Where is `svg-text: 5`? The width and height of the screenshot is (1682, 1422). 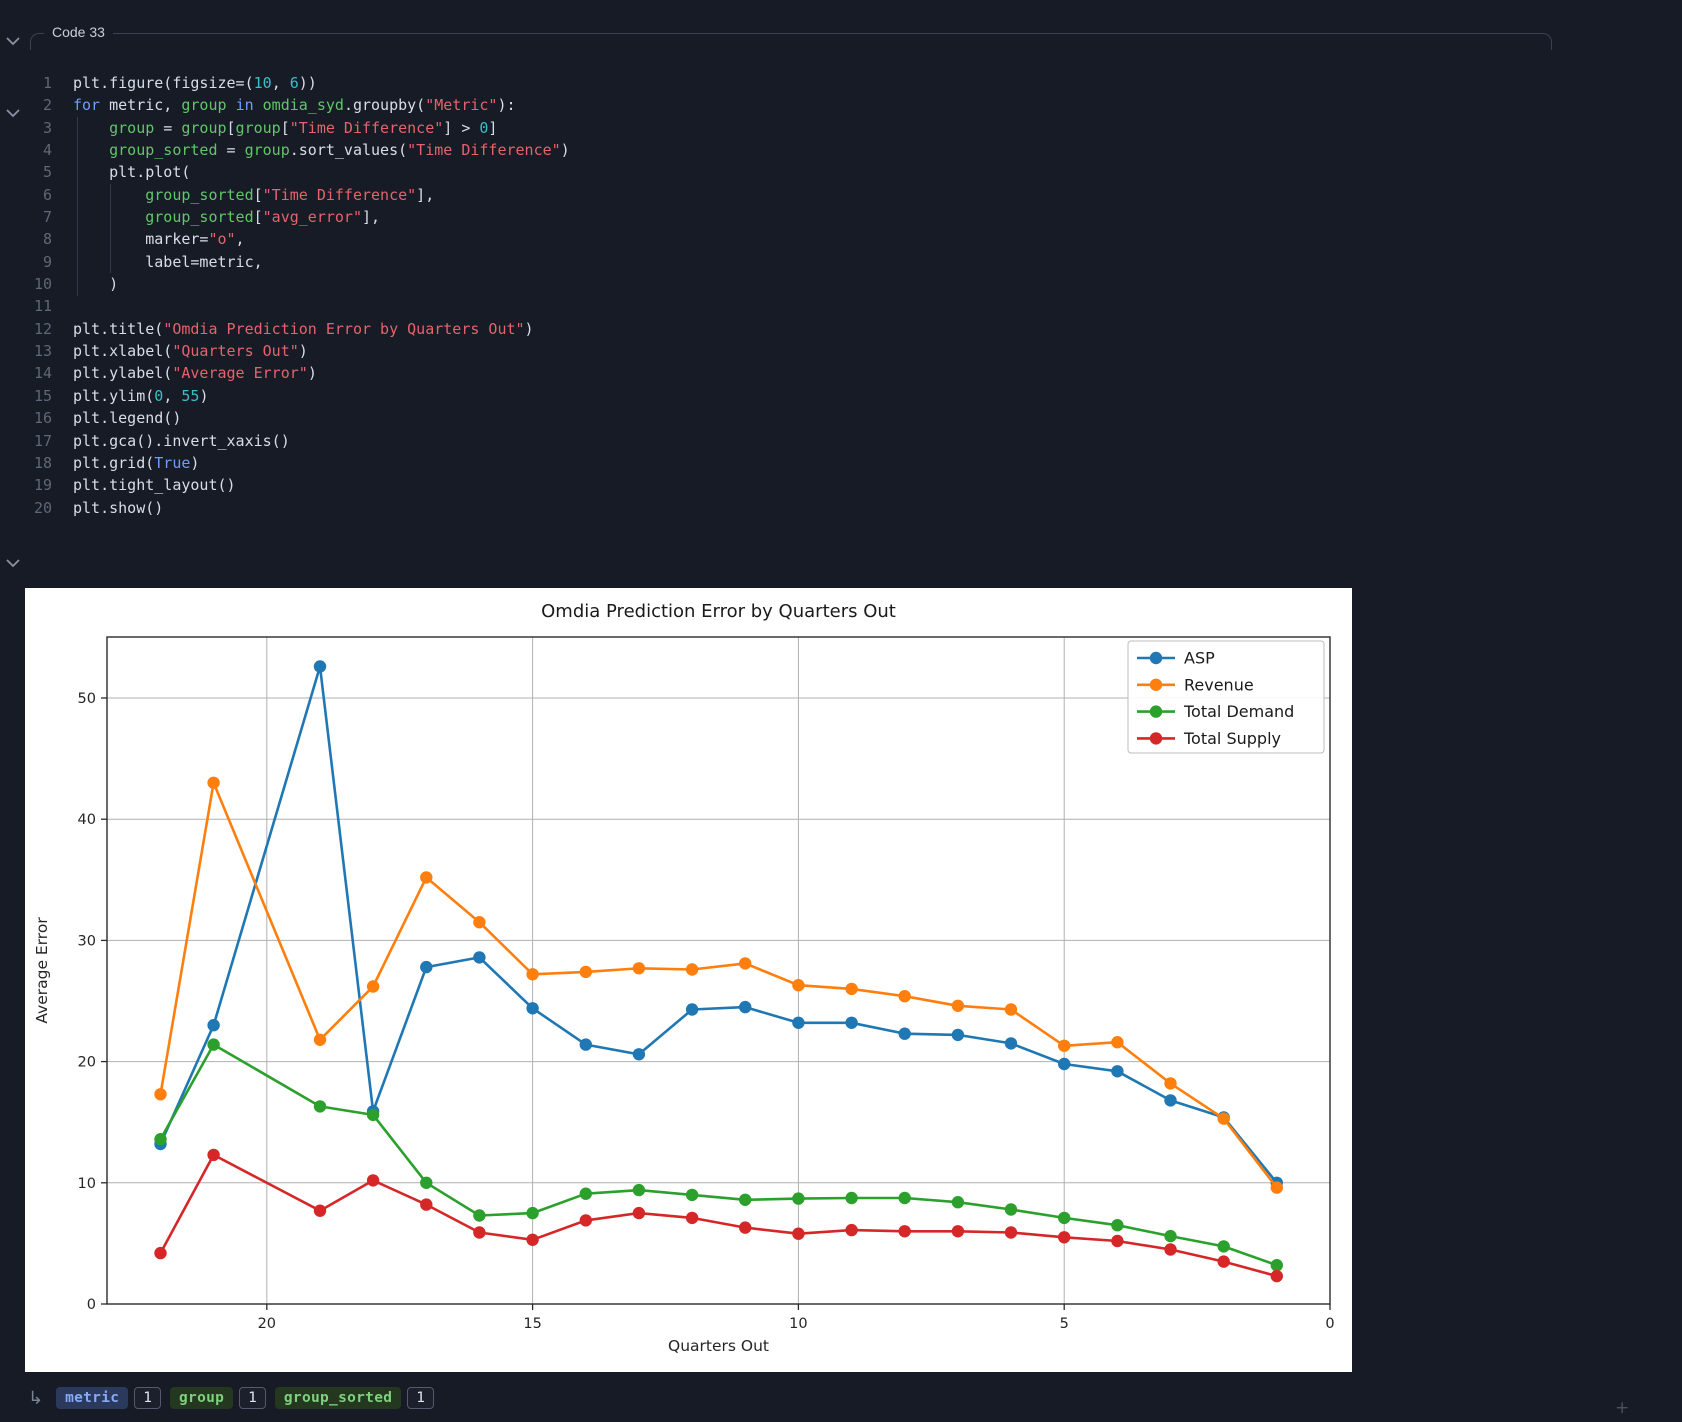
svg-text: 5 is located at coordinates (1064, 1324).